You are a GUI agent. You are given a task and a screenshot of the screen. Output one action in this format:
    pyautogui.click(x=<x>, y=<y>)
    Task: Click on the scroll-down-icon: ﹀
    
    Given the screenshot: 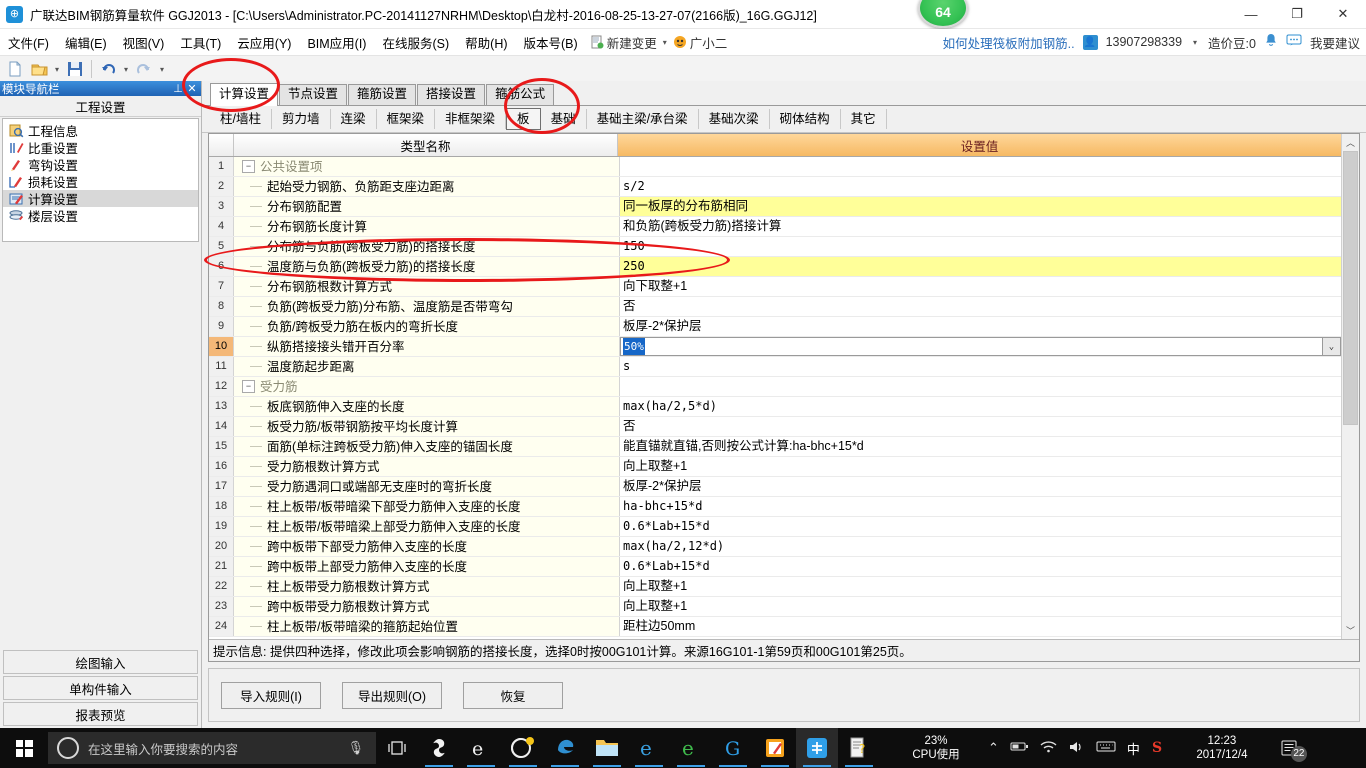 What is the action you would take?
    pyautogui.click(x=1350, y=630)
    